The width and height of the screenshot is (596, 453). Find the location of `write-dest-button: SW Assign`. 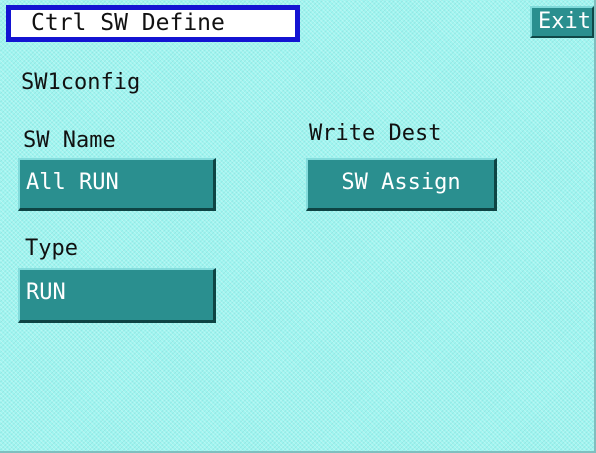

write-dest-button: SW Assign is located at coordinates (401, 184).